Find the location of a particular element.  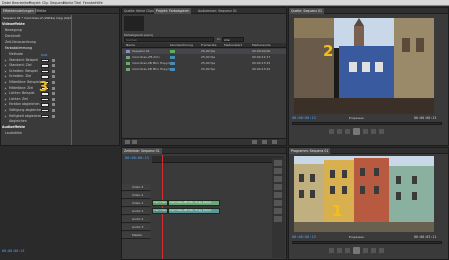

track-video-2: Video 2 is located at coordinates (136, 195).